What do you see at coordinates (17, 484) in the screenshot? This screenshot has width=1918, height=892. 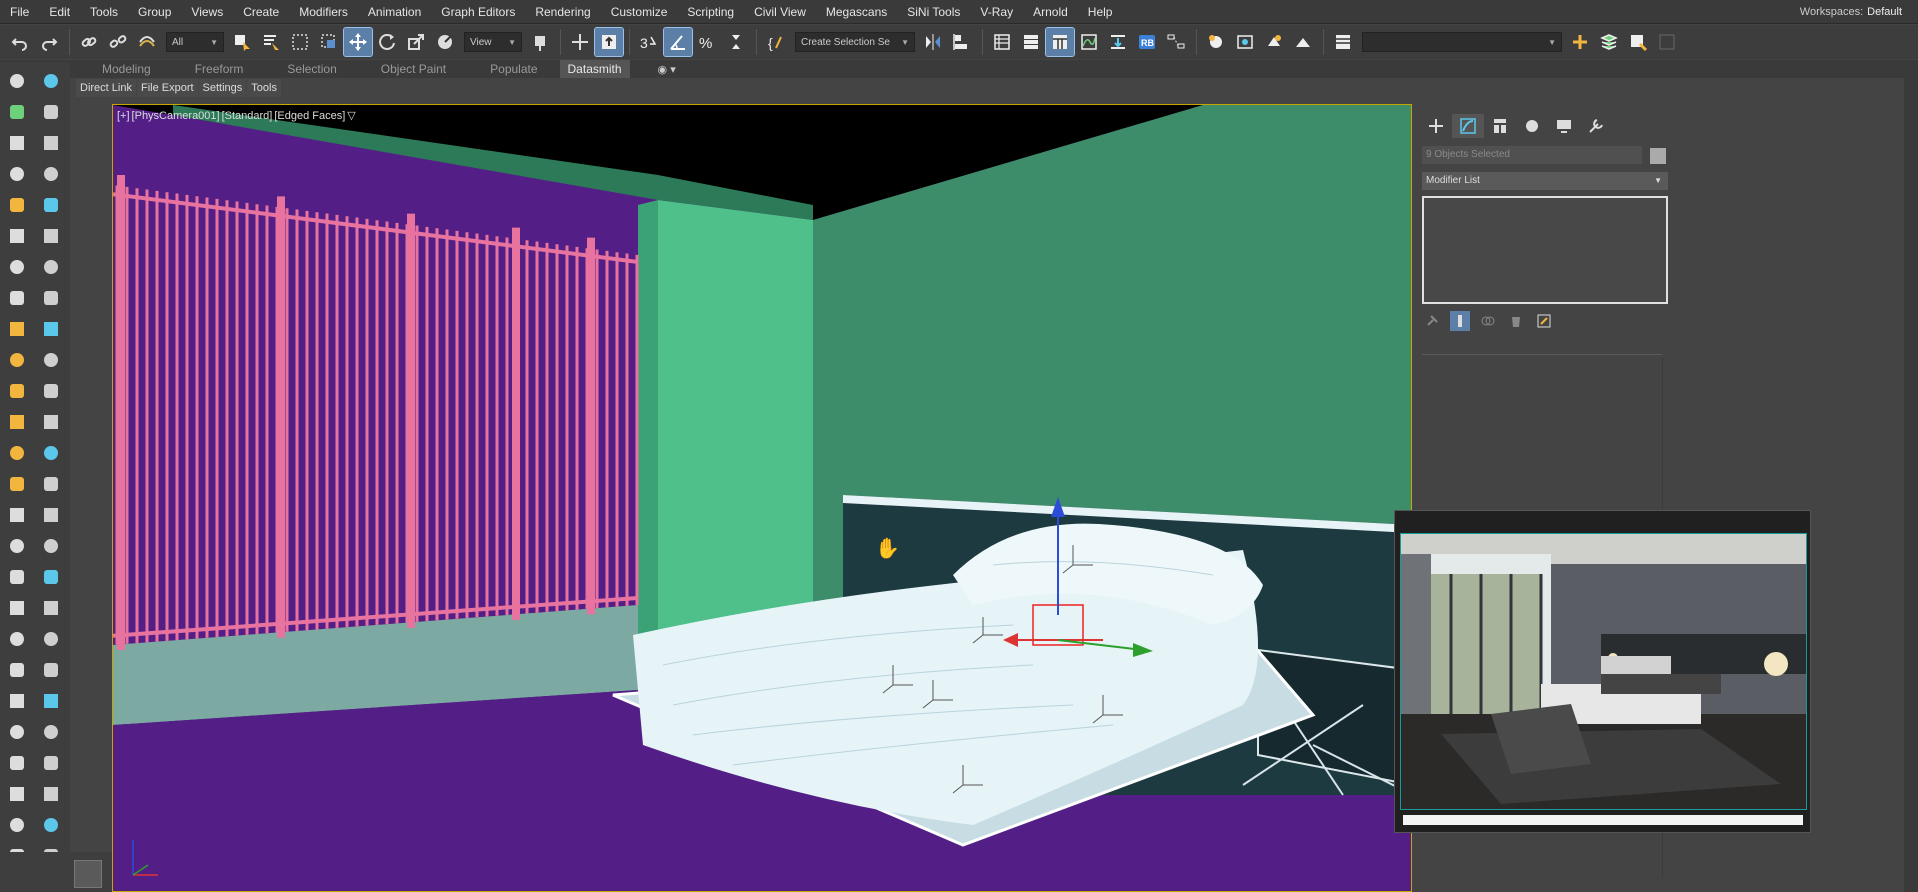 I see `ring-icon` at bounding box center [17, 484].